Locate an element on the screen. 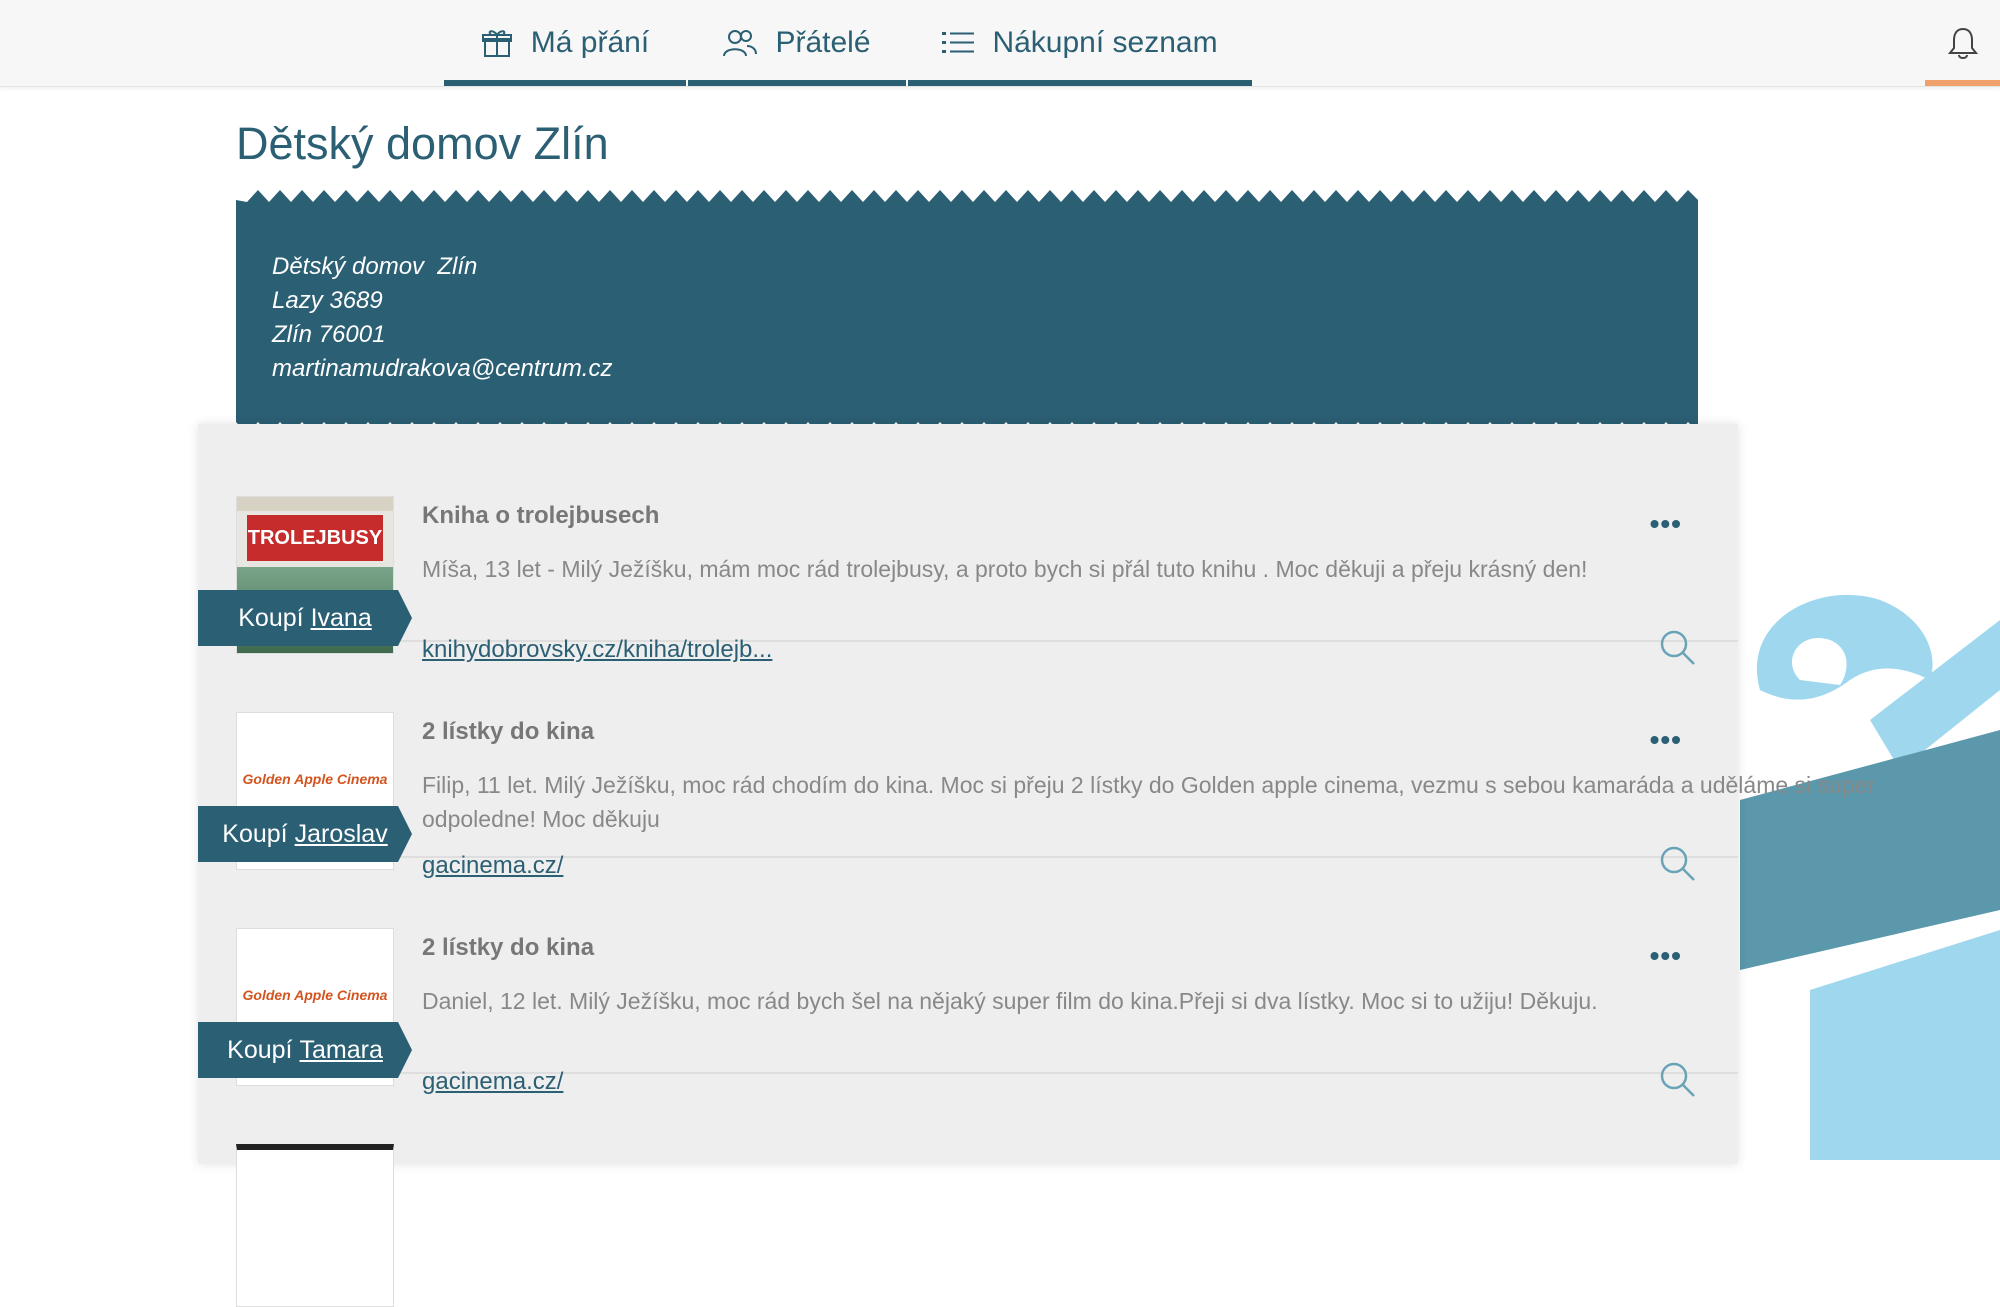  buyer-tag: Koupí Tamara is located at coordinates (305, 1050).